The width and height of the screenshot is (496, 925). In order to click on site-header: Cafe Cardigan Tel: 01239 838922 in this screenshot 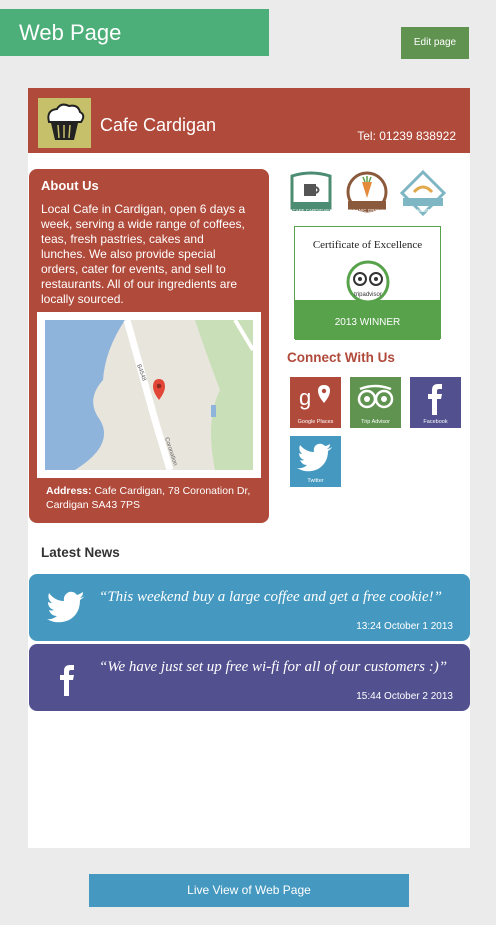, I will do `click(249, 120)`.